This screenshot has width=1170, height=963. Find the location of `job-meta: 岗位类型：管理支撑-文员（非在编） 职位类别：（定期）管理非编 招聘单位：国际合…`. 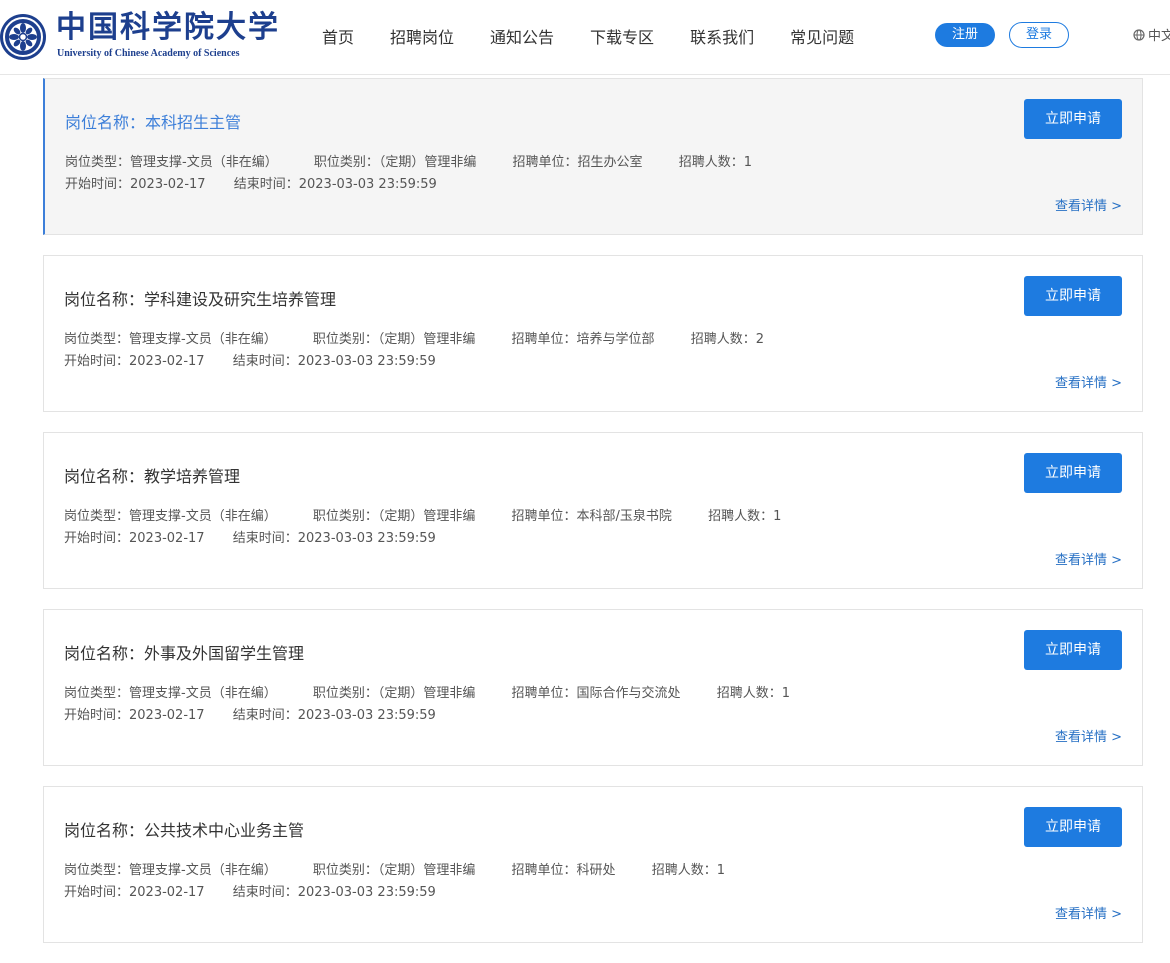

job-meta: 岗位类型：管理支撑-文员（非在编） 职位类别：（定期）管理非编 招聘单位：国际合… is located at coordinates (427, 693).